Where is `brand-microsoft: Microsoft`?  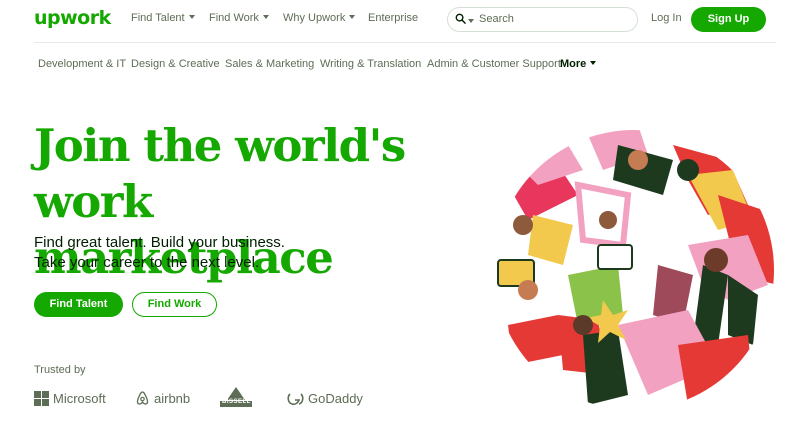
brand-microsoft: Microsoft is located at coordinates (70, 398).